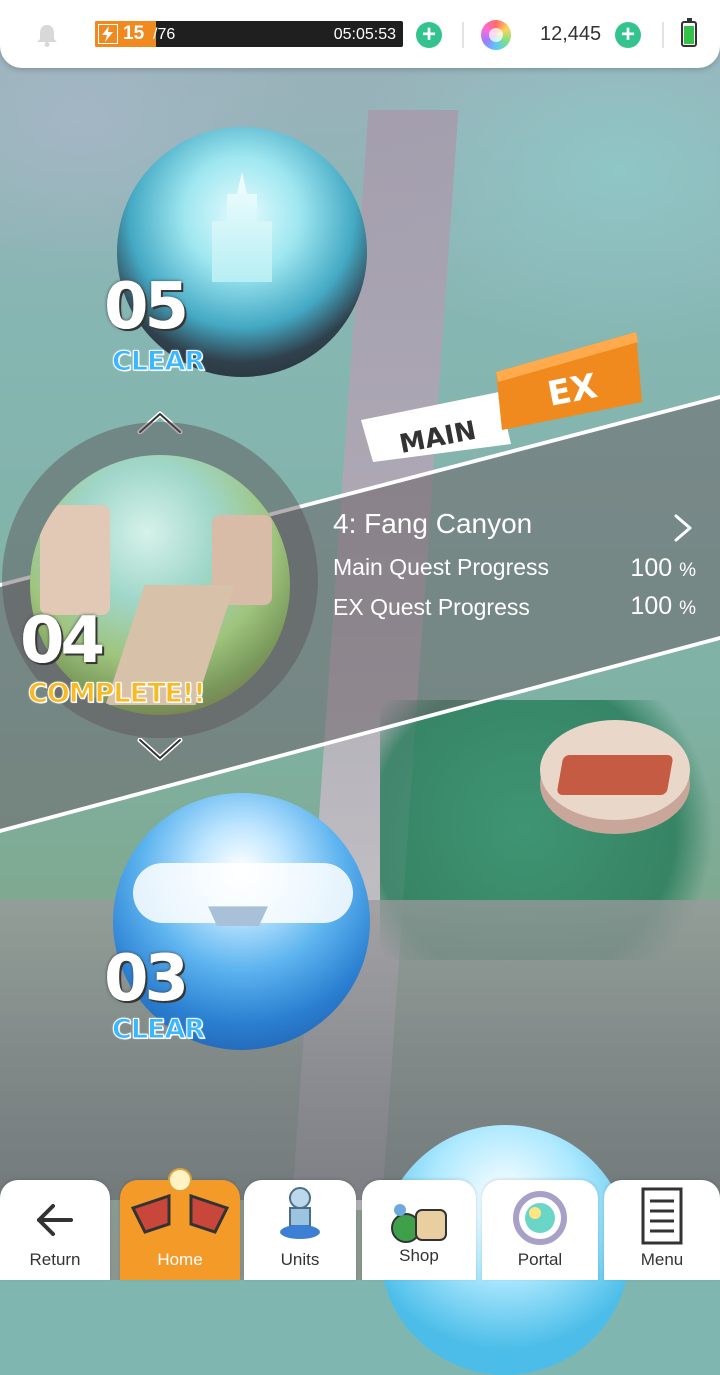 The image size is (720, 1375). What do you see at coordinates (108, 34) in the screenshot?
I see `lightning-bolt-icon` at bounding box center [108, 34].